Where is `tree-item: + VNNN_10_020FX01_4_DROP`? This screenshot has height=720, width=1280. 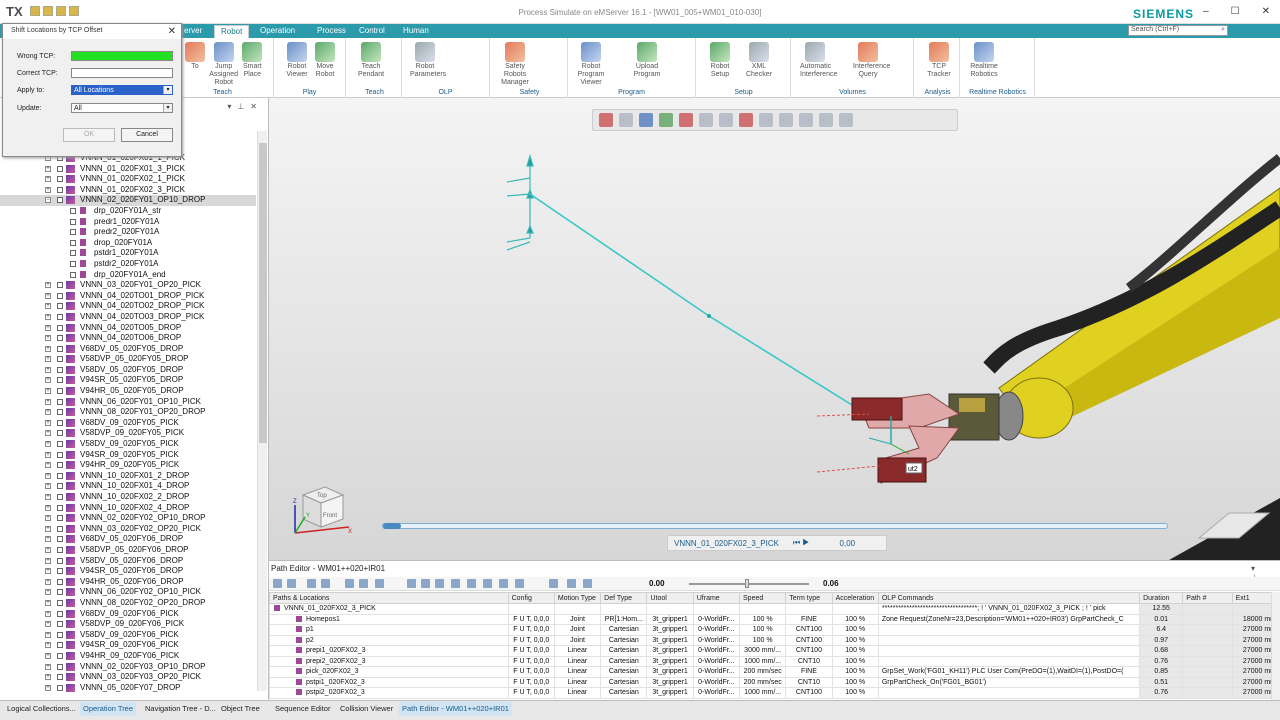
tree-item: + VNNN_10_020FX01_4_DROP is located at coordinates (128, 486).